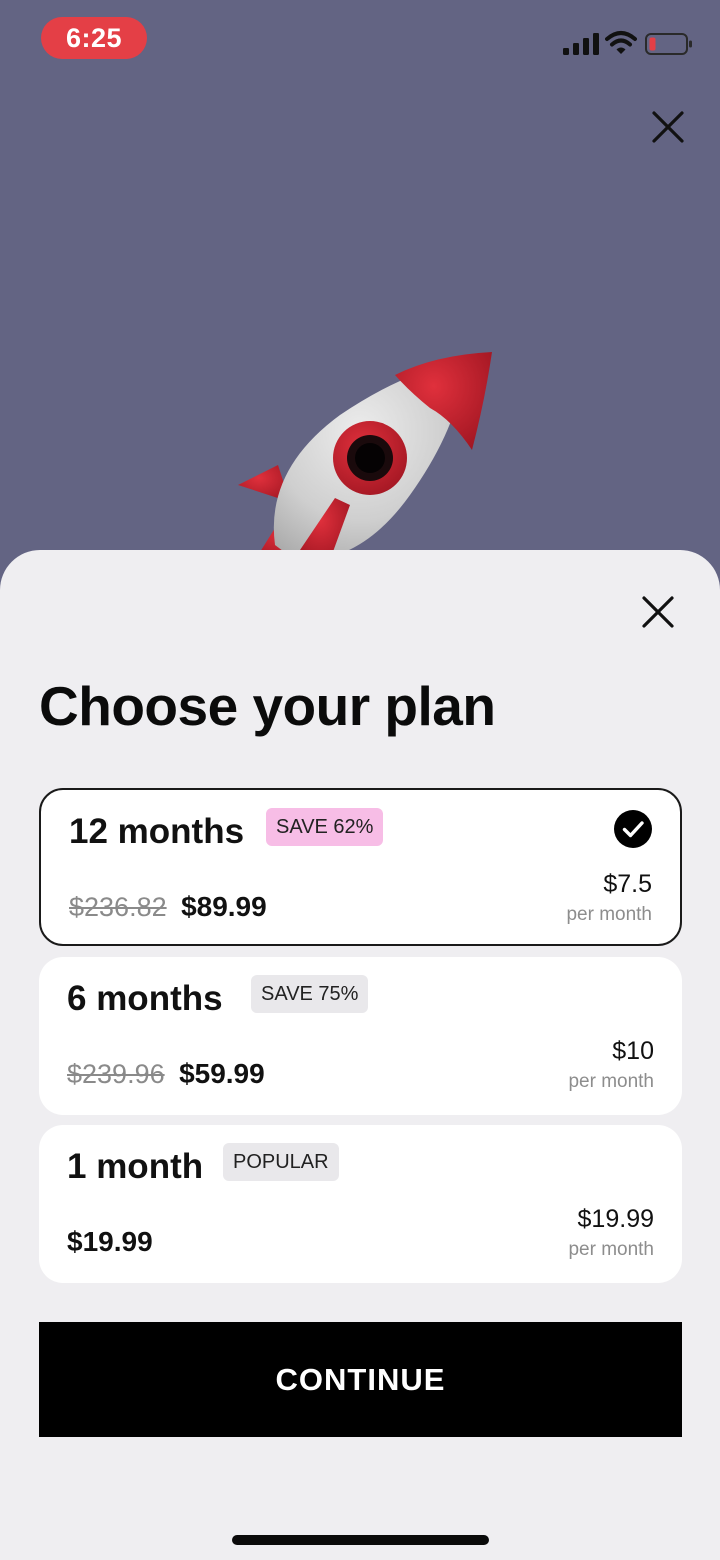 This screenshot has height=1560, width=720. What do you see at coordinates (627, 884) in the screenshot?
I see `per-month-price: $7.5` at bounding box center [627, 884].